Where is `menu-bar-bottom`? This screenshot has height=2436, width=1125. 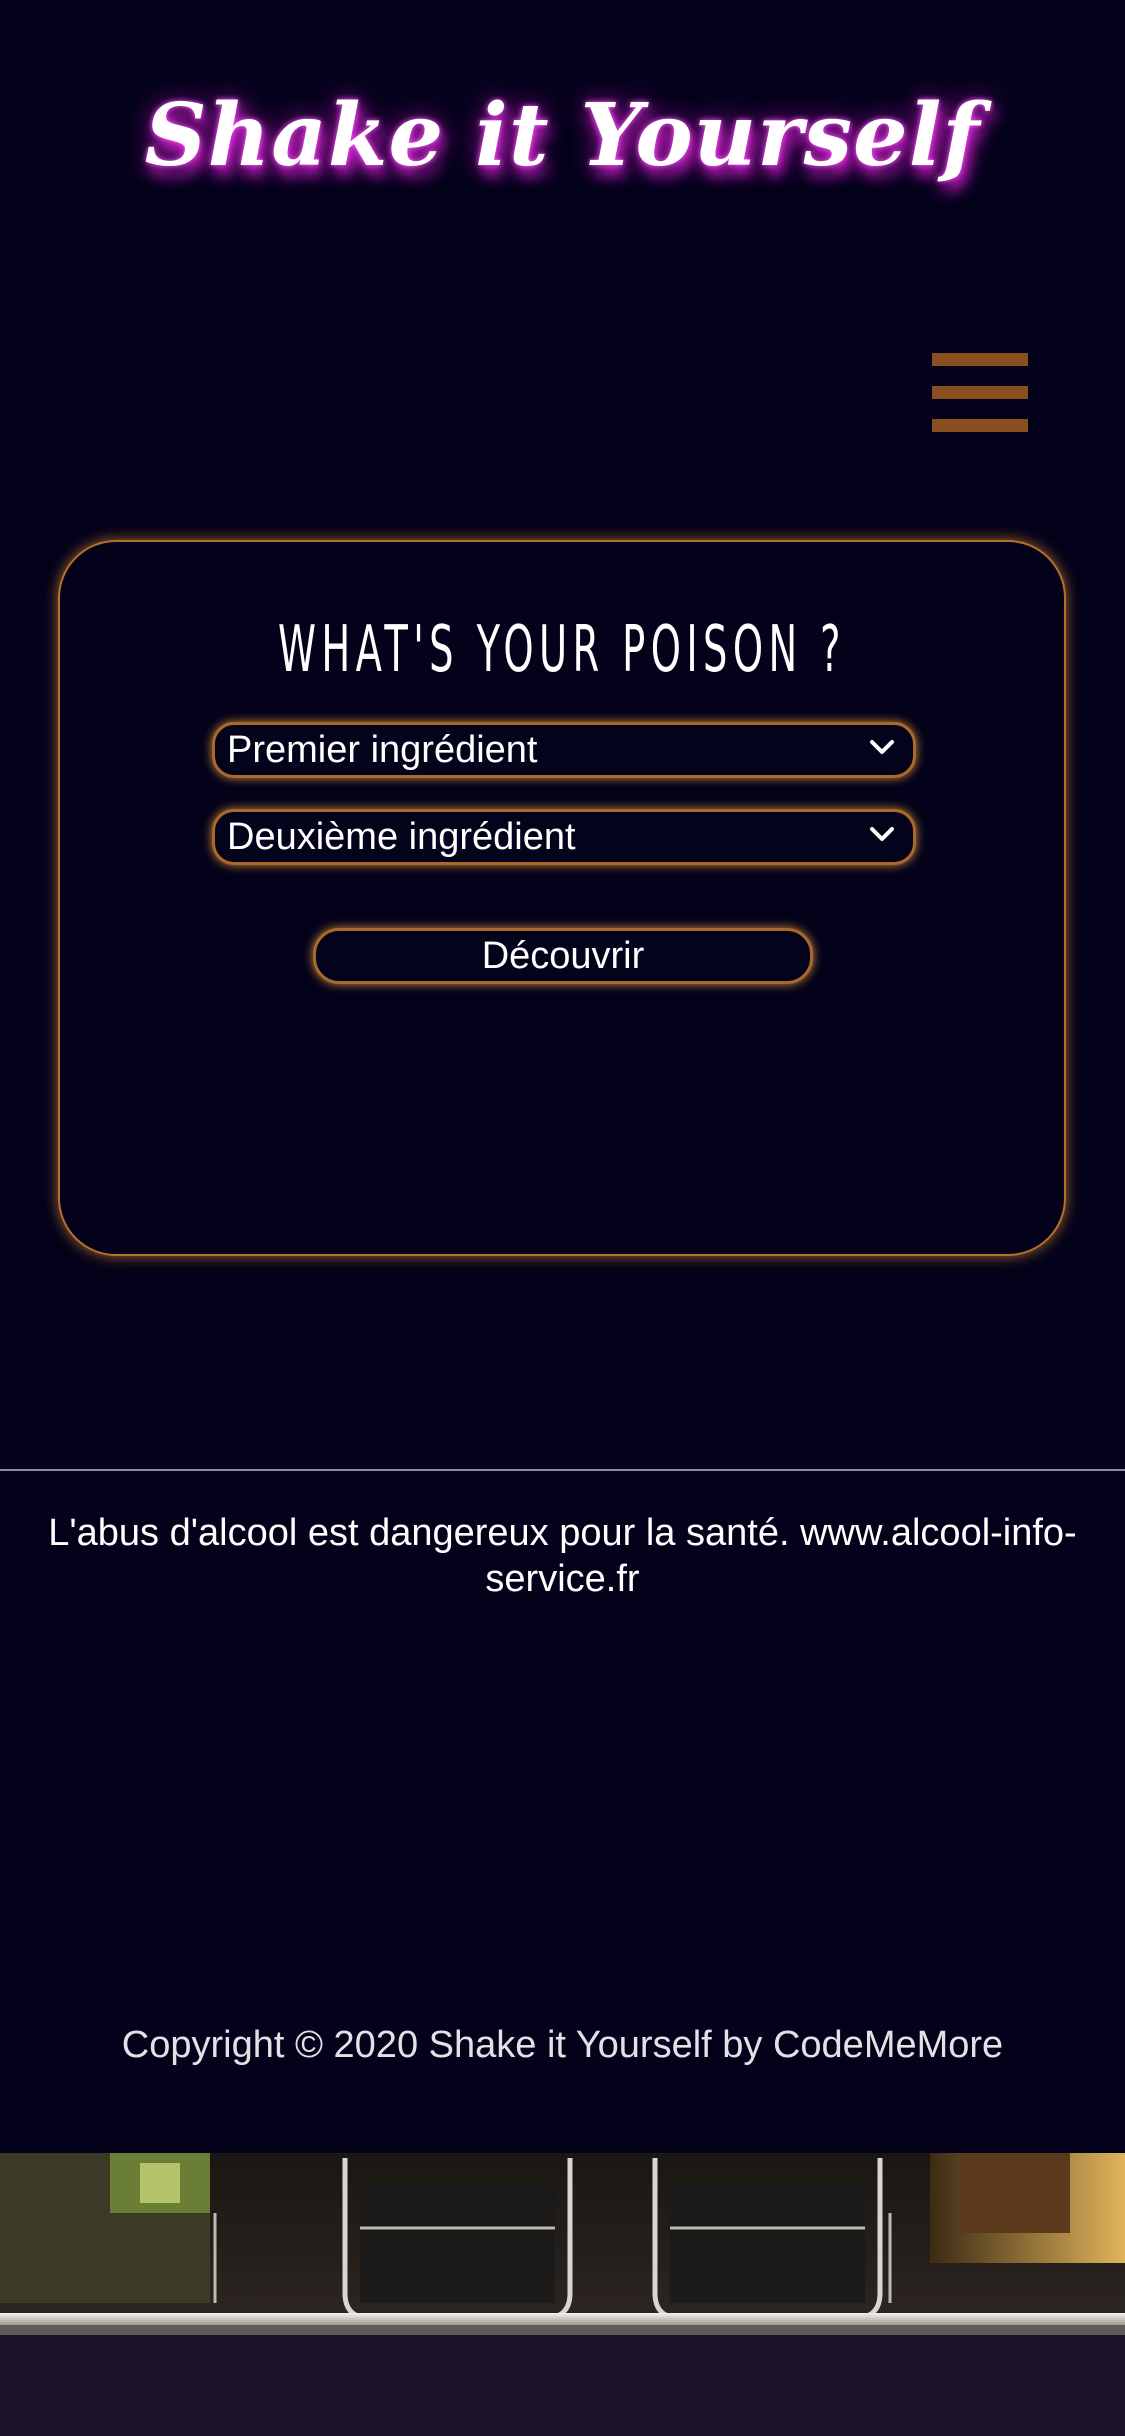 menu-bar-bottom is located at coordinates (980, 425).